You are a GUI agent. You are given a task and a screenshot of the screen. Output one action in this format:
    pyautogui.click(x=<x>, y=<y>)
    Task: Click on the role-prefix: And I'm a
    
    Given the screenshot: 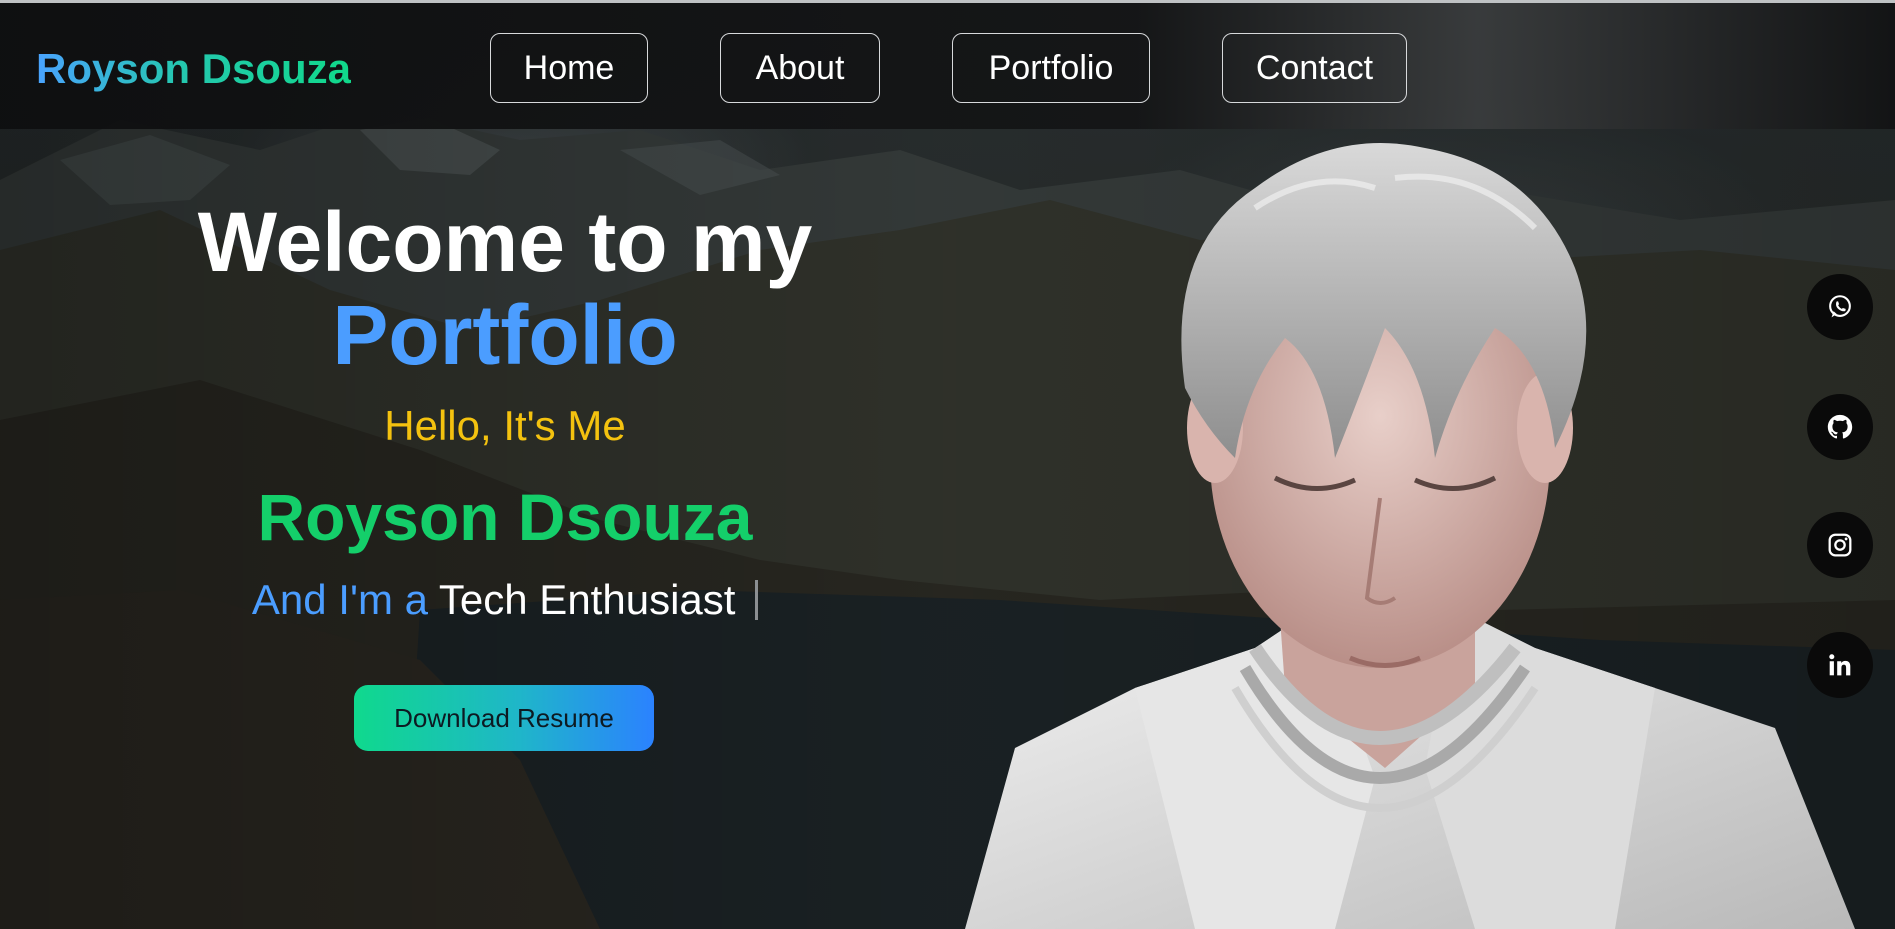 What is the action you would take?
    pyautogui.click(x=339, y=599)
    